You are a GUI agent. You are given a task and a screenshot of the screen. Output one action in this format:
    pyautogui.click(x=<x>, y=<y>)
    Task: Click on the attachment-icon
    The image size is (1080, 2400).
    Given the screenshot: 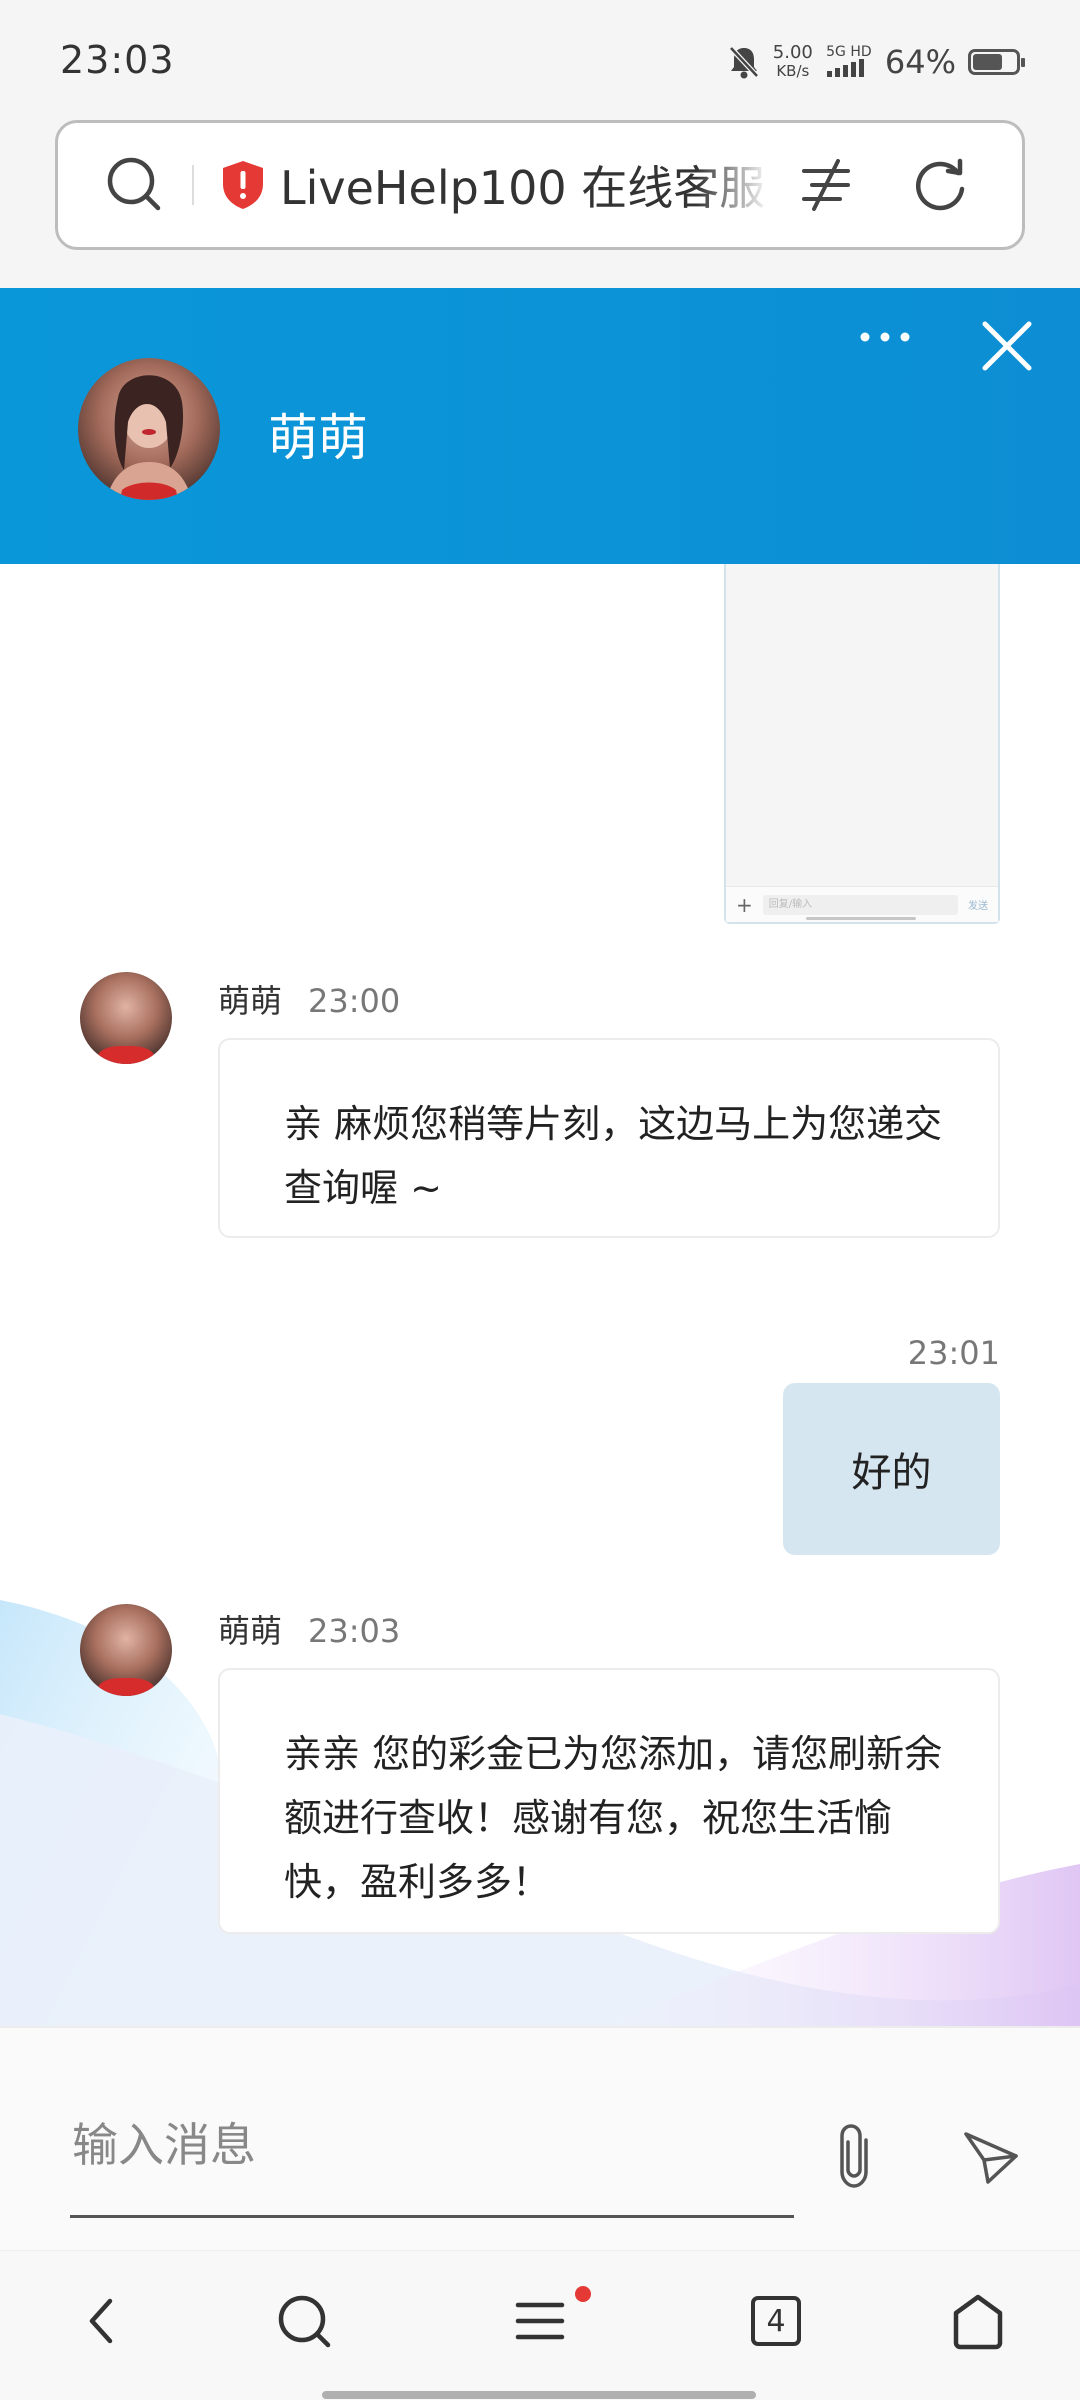 What is the action you would take?
    pyautogui.click(x=858, y=2157)
    